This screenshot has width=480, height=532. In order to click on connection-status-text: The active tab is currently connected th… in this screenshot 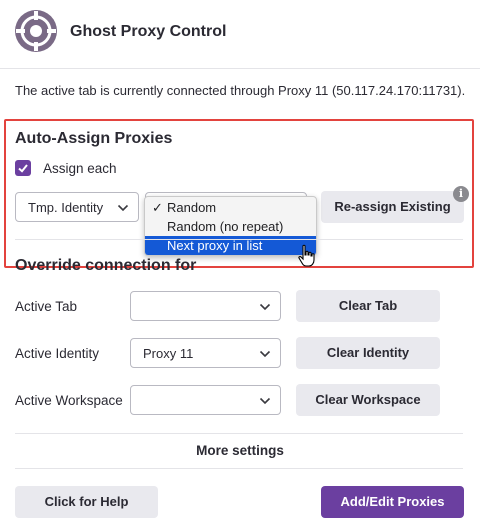, I will do `click(240, 90)`.